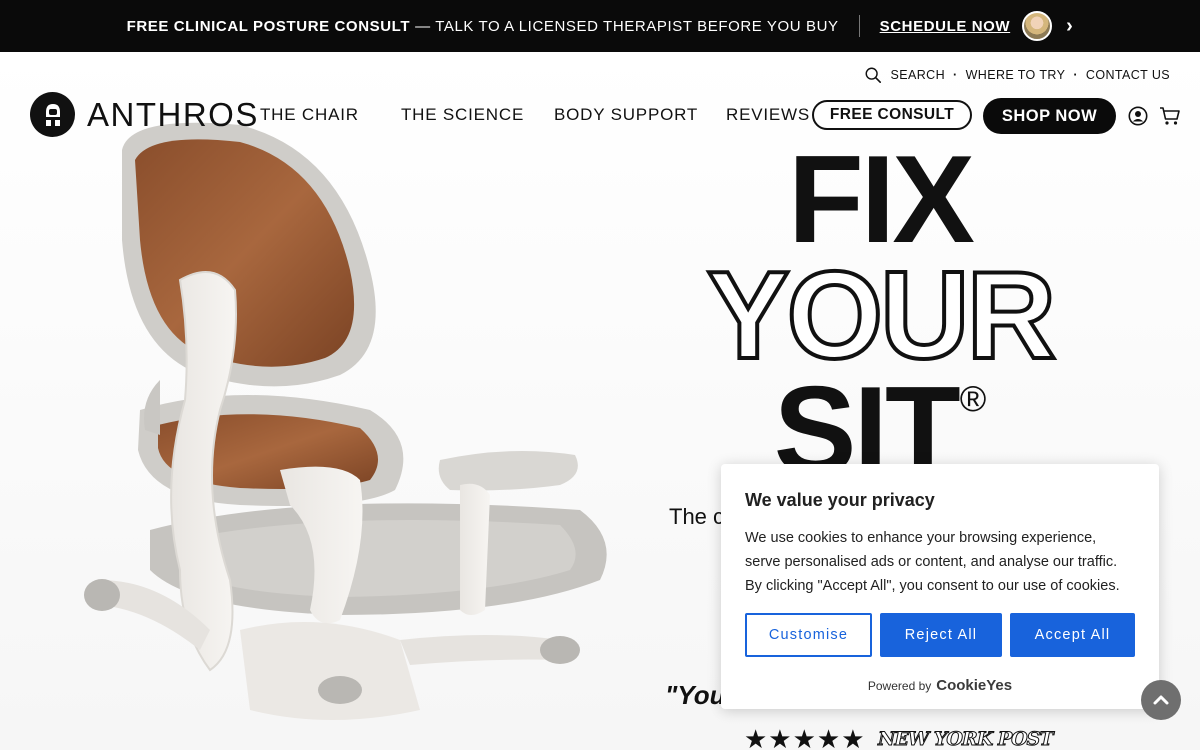  Describe the element at coordinates (881, 315) in the screenshot. I see `headline-your: YOUR` at that location.